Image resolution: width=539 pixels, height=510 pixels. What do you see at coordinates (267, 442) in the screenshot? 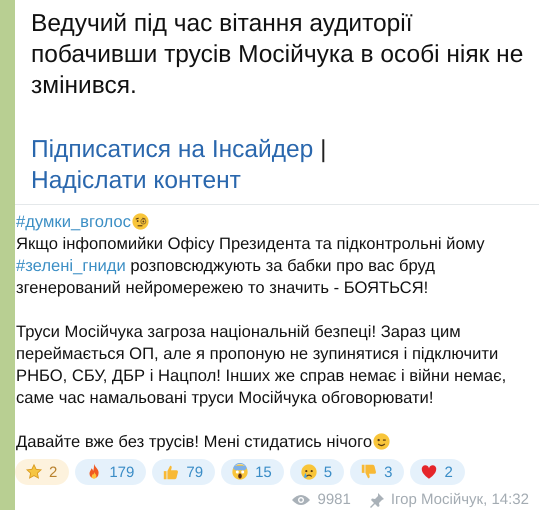
I see `message-paragraph: Давайте вже без трусів! Мені стидатись нічого` at bounding box center [267, 442].